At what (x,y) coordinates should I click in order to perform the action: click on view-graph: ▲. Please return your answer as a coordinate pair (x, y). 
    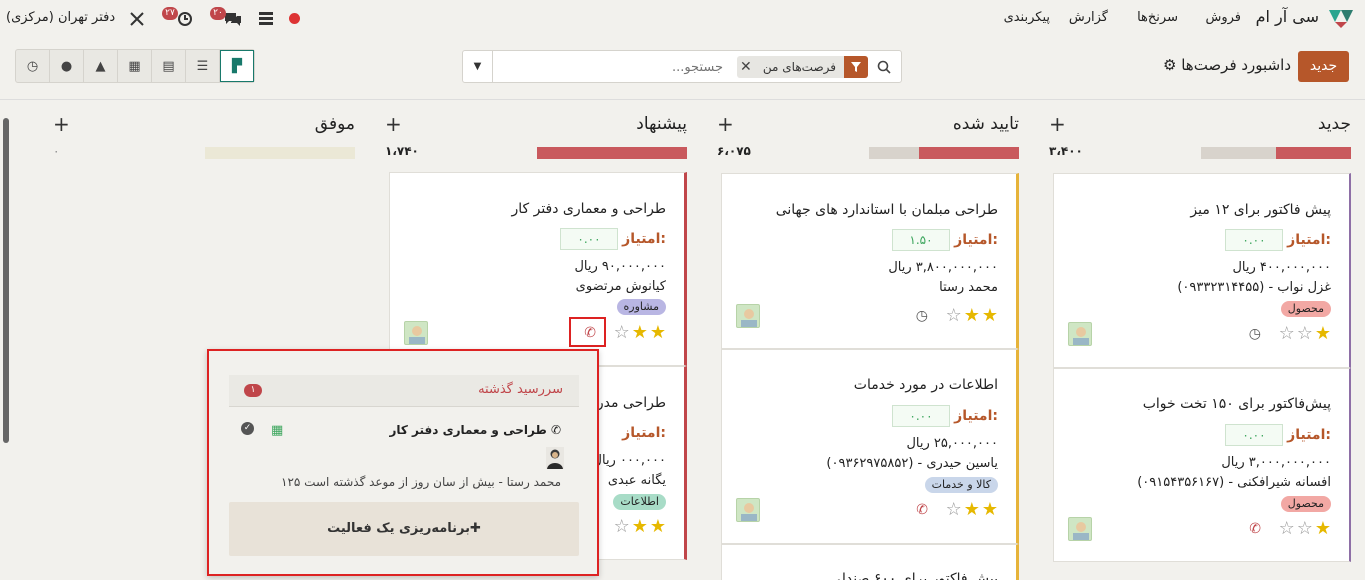
    Looking at the image, I should click on (101, 66).